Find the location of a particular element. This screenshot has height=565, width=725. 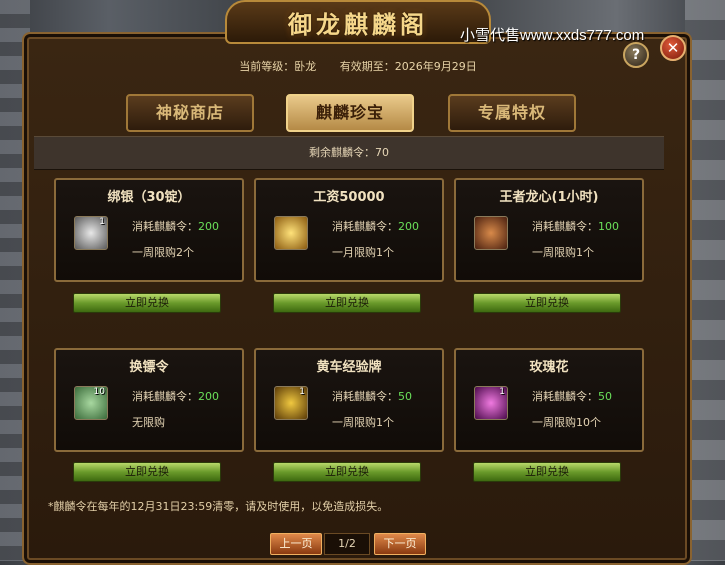

item-title: 工资50000 is located at coordinates (349, 197).